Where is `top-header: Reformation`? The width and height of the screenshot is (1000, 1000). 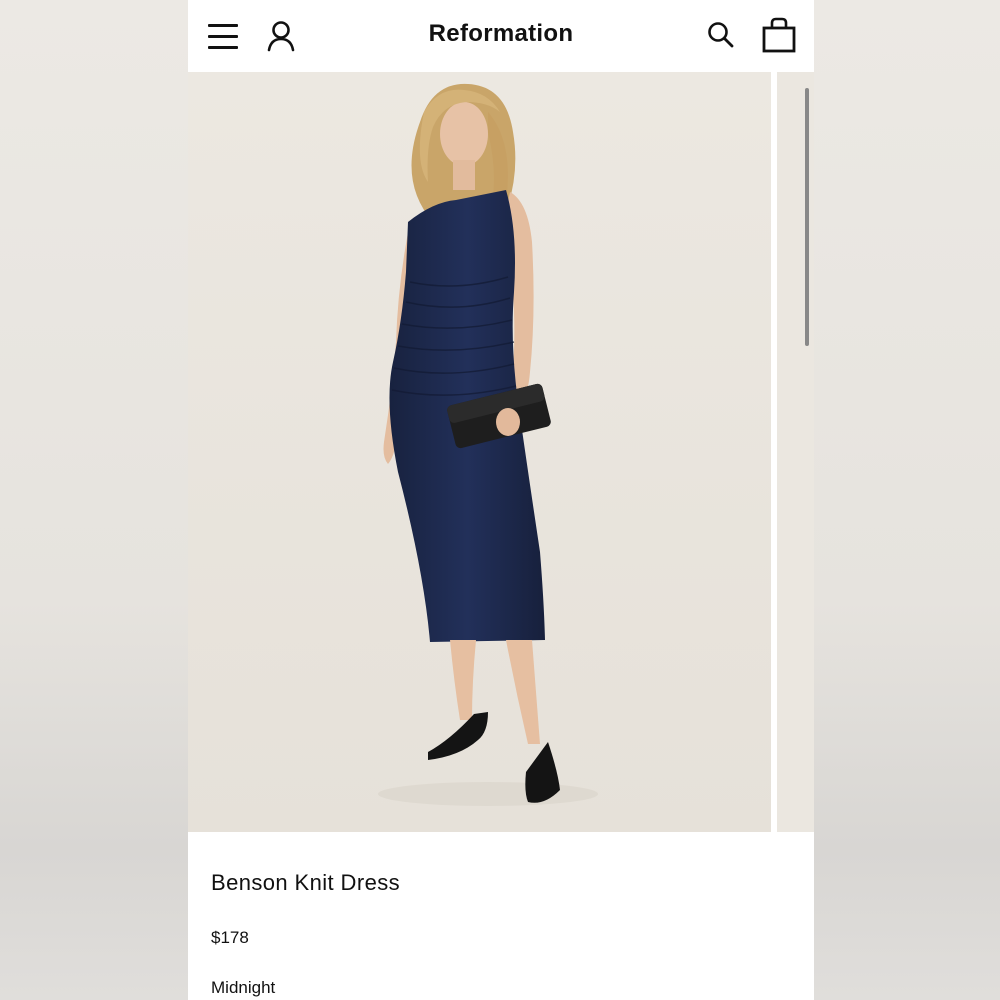 top-header: Reformation is located at coordinates (501, 36).